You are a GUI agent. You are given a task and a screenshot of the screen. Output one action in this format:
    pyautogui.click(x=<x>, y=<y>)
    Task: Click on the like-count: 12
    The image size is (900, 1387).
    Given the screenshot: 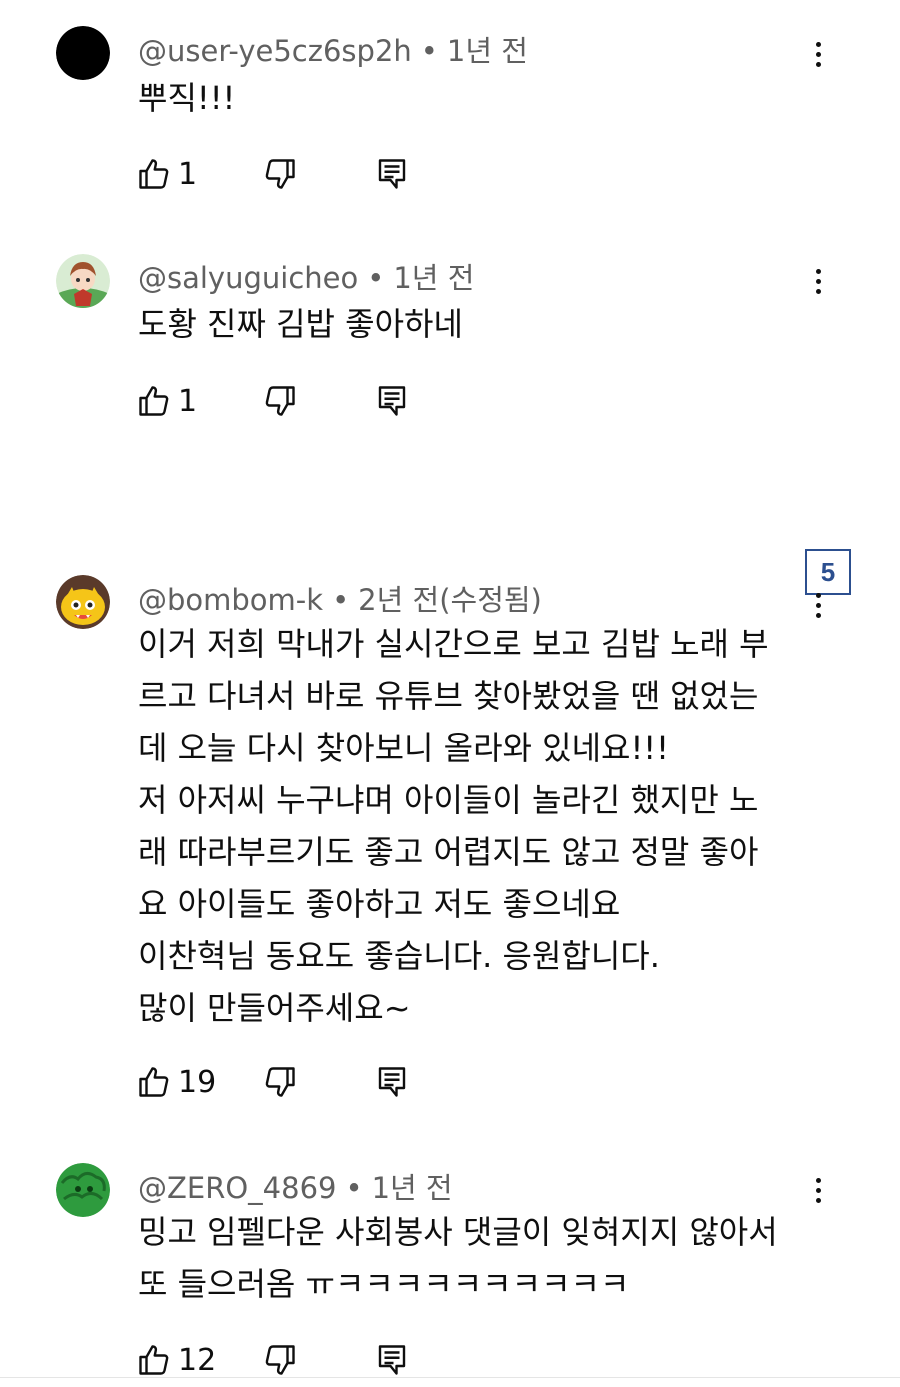 What is the action you would take?
    pyautogui.click(x=197, y=1360)
    